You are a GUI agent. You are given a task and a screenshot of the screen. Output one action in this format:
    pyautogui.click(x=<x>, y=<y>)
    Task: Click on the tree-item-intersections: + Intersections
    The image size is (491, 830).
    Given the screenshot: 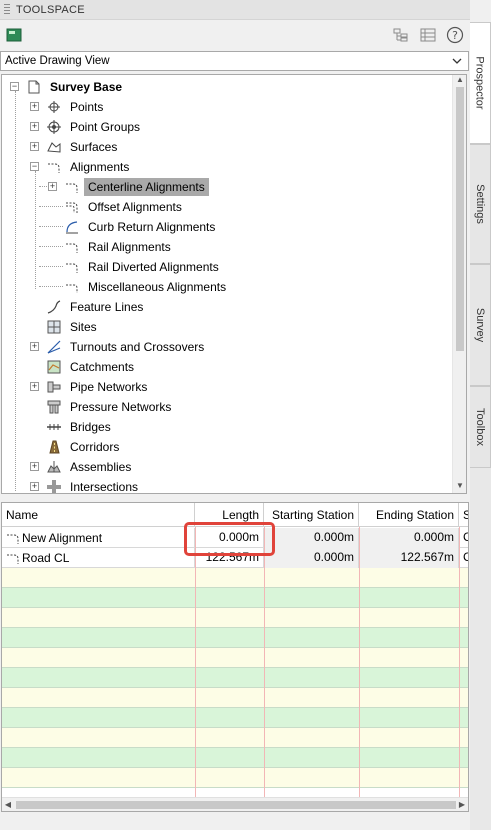 What is the action you would take?
    pyautogui.click(x=86, y=485)
    